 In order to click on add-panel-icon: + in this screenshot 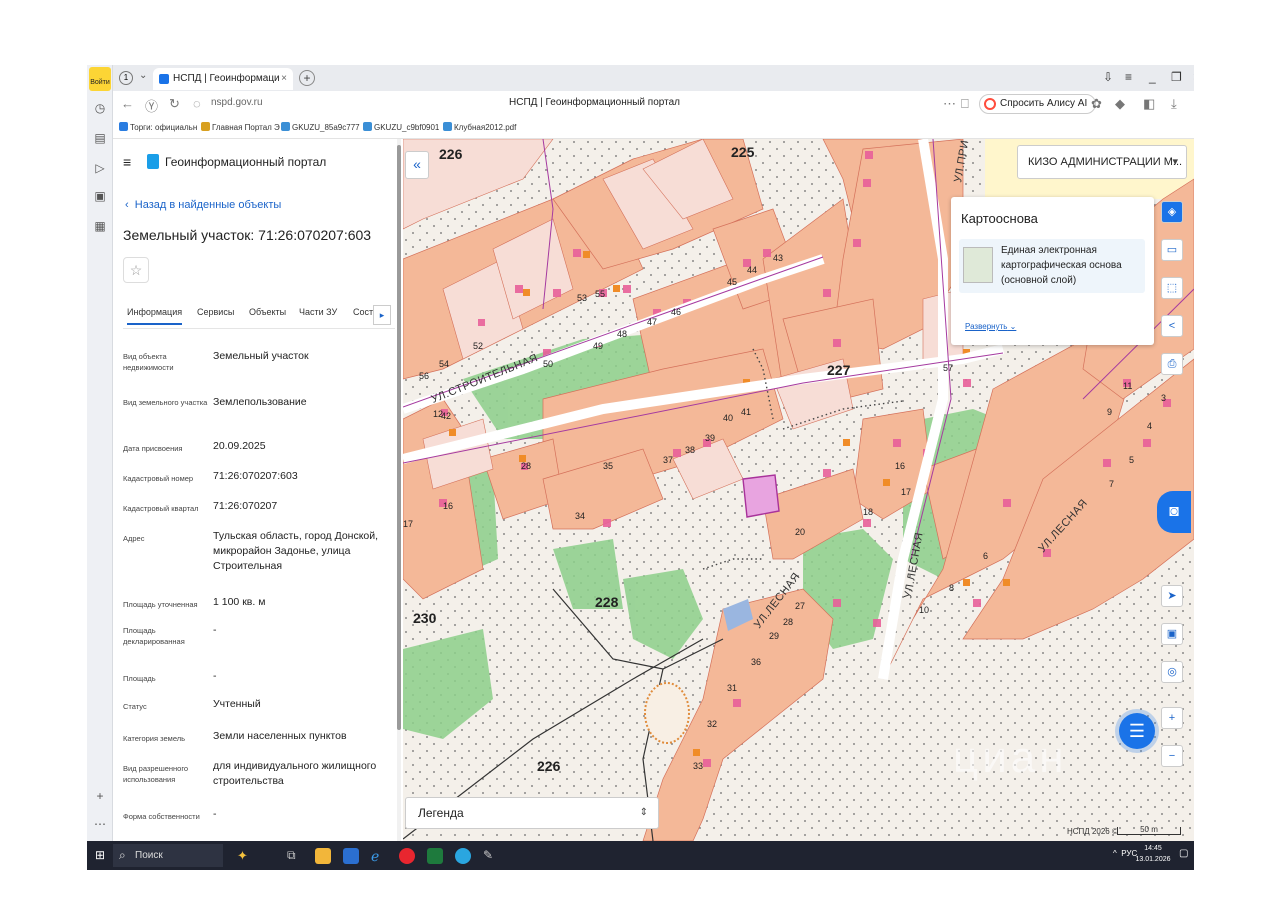, I will do `click(100, 796)`.